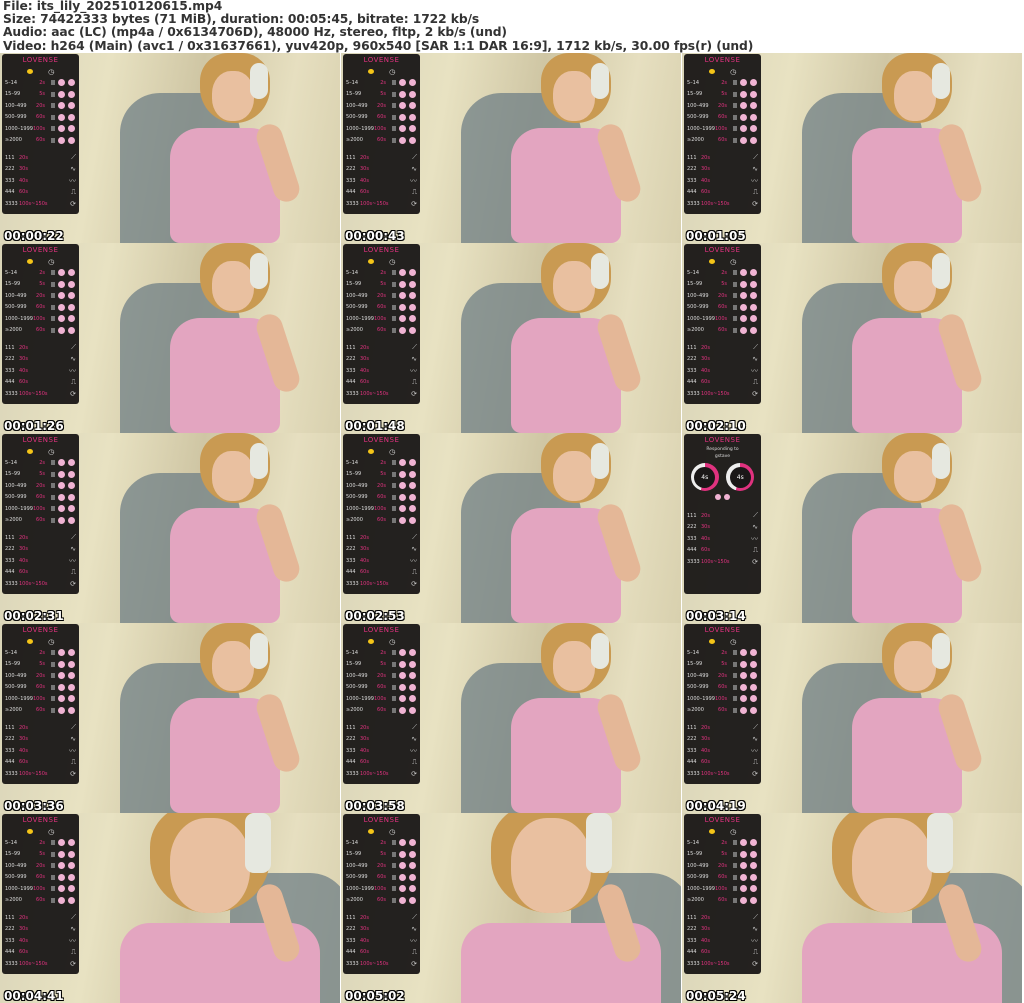 This screenshot has height=1003, width=1024. What do you see at coordinates (722, 360) in the screenshot?
I see `pattern-row: 222 30s ∿` at bounding box center [722, 360].